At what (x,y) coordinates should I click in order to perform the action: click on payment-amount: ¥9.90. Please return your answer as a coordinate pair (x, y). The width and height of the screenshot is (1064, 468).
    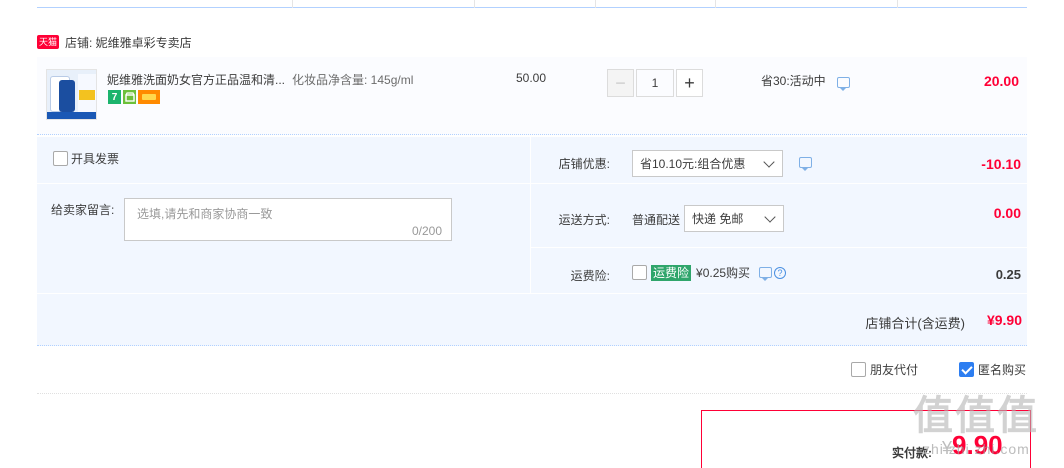
    Looking at the image, I should click on (972, 445).